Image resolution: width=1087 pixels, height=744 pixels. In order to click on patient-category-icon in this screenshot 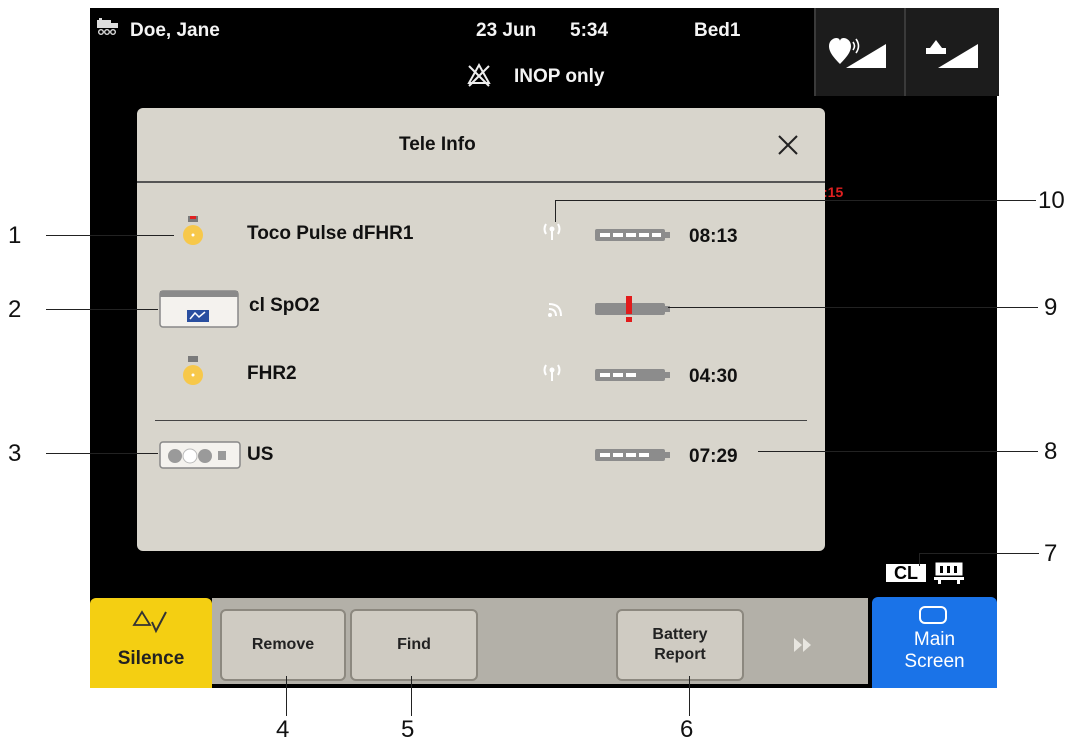, I will do `click(108, 28)`.